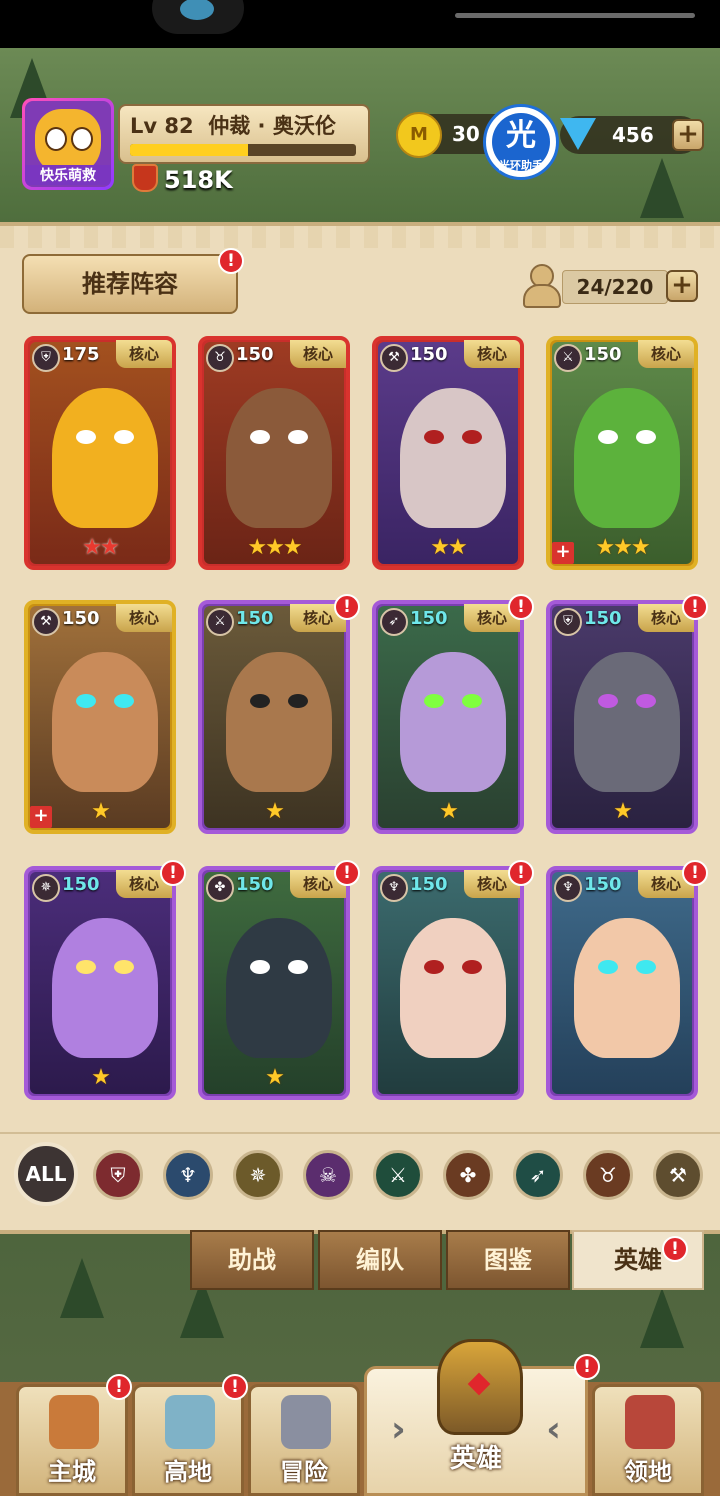 Image resolution: width=720 pixels, height=1496 pixels. I want to click on nav-heroes: › ‹ 英雄, so click(476, 1417).